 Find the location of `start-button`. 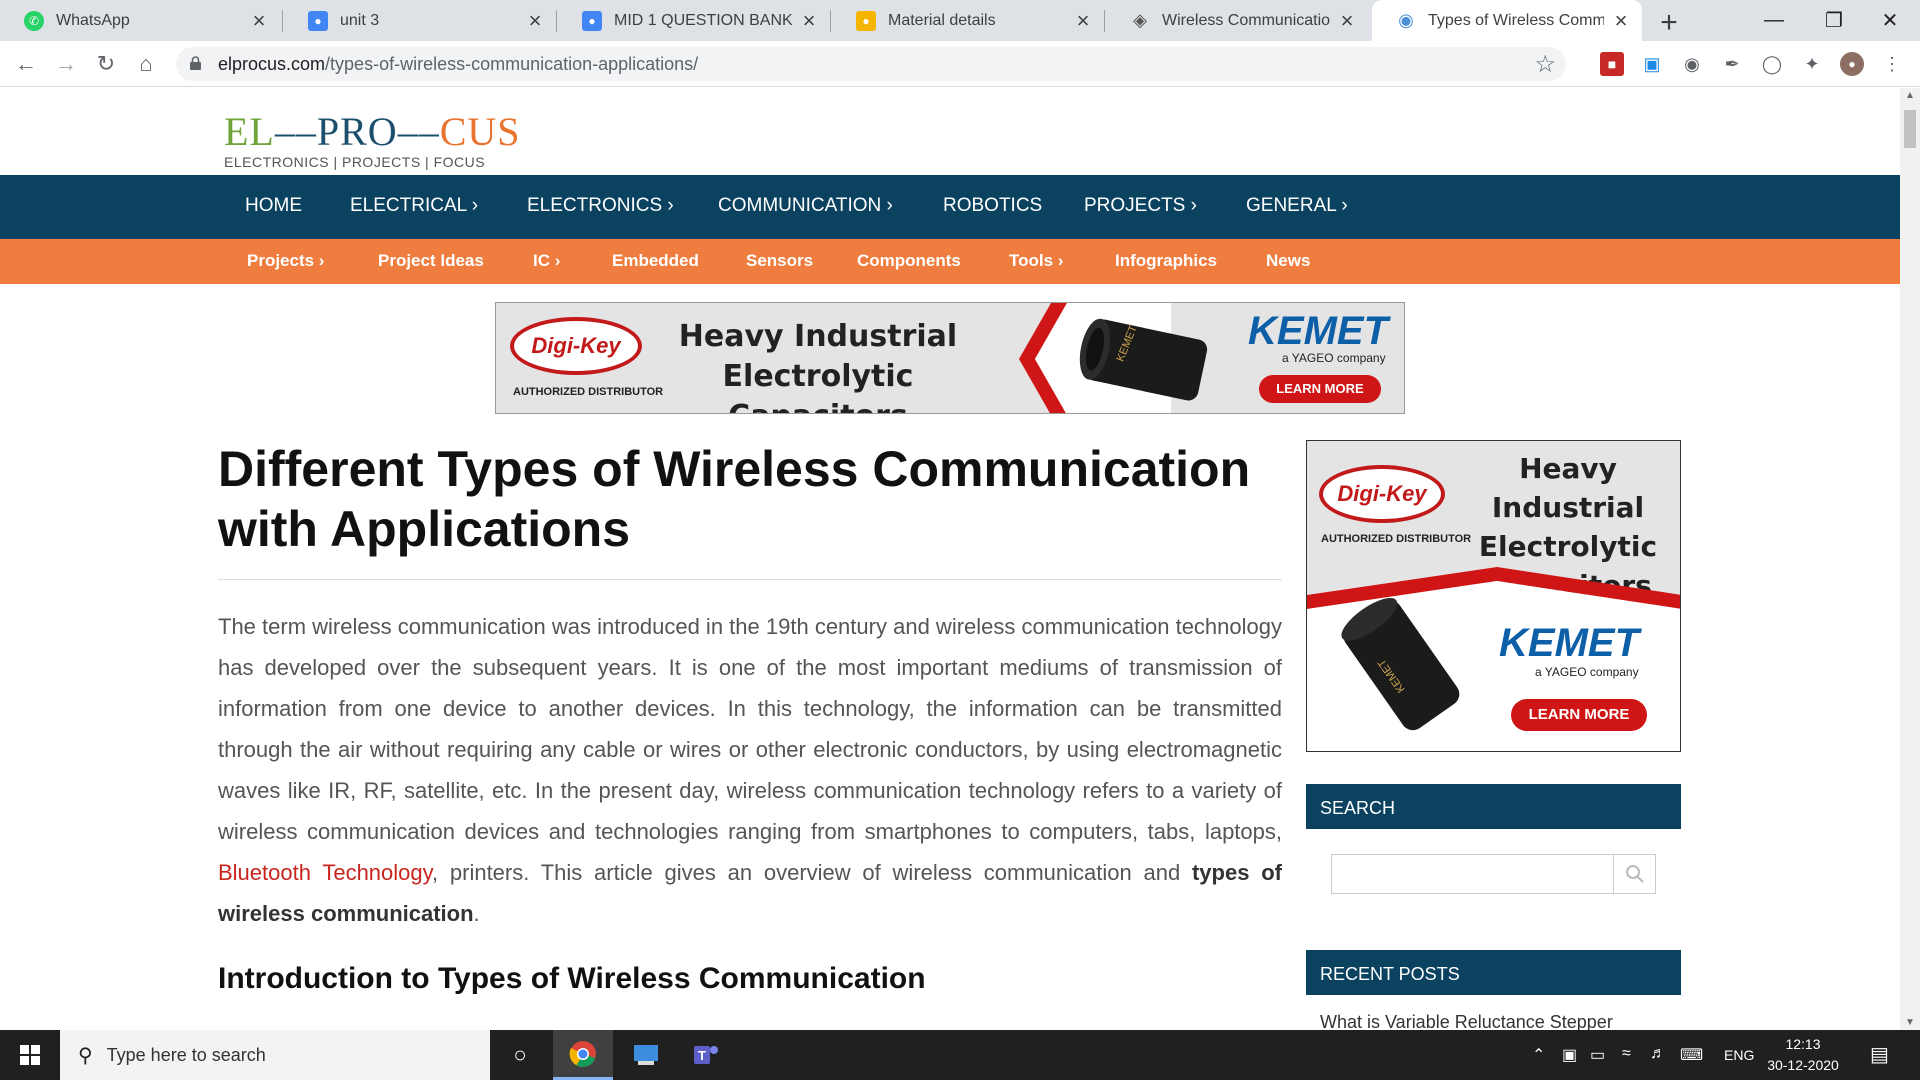

start-button is located at coordinates (30, 1055).